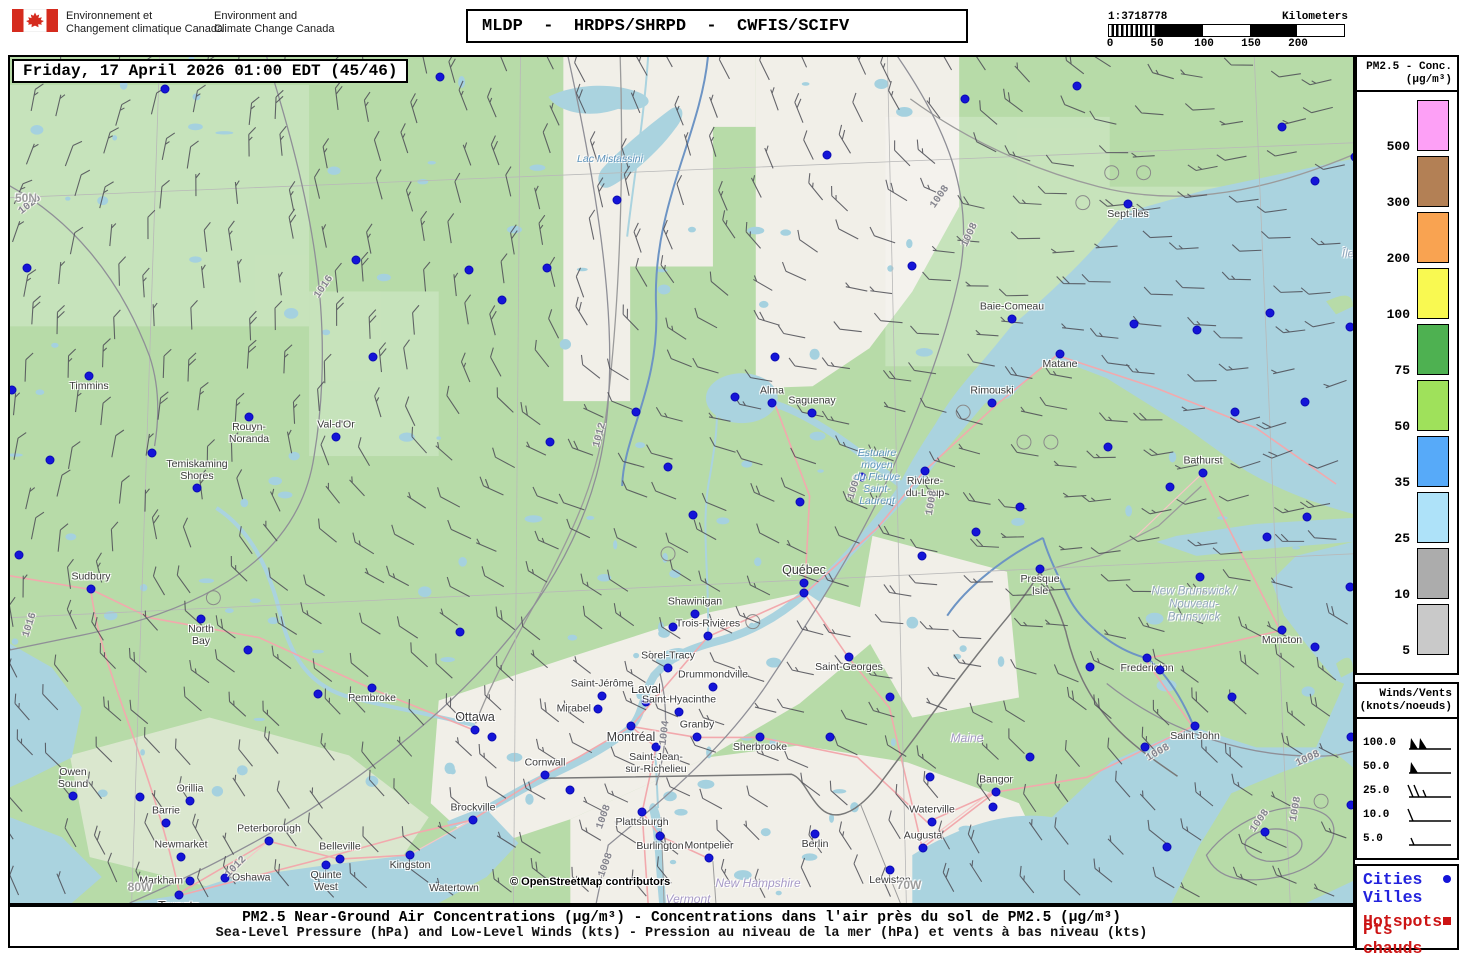 The width and height of the screenshot is (1460, 958). I want to click on city-label: Presque Isle, so click(1040, 585).